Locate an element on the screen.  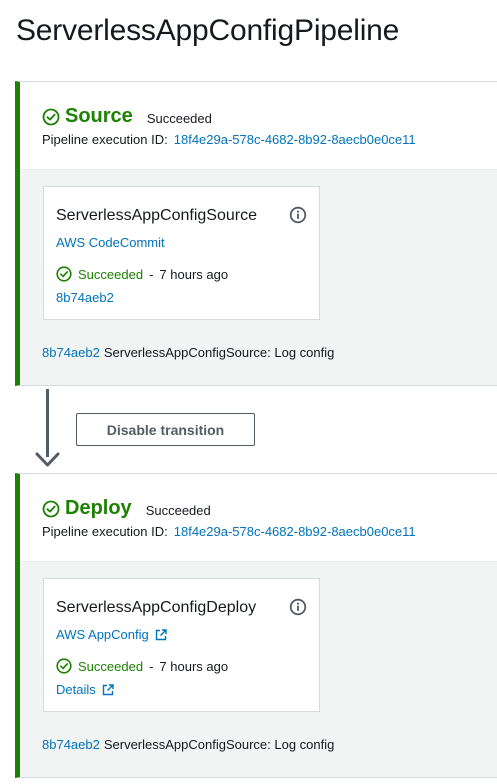
provider-row: AWS CodeCommit is located at coordinates (110, 242).